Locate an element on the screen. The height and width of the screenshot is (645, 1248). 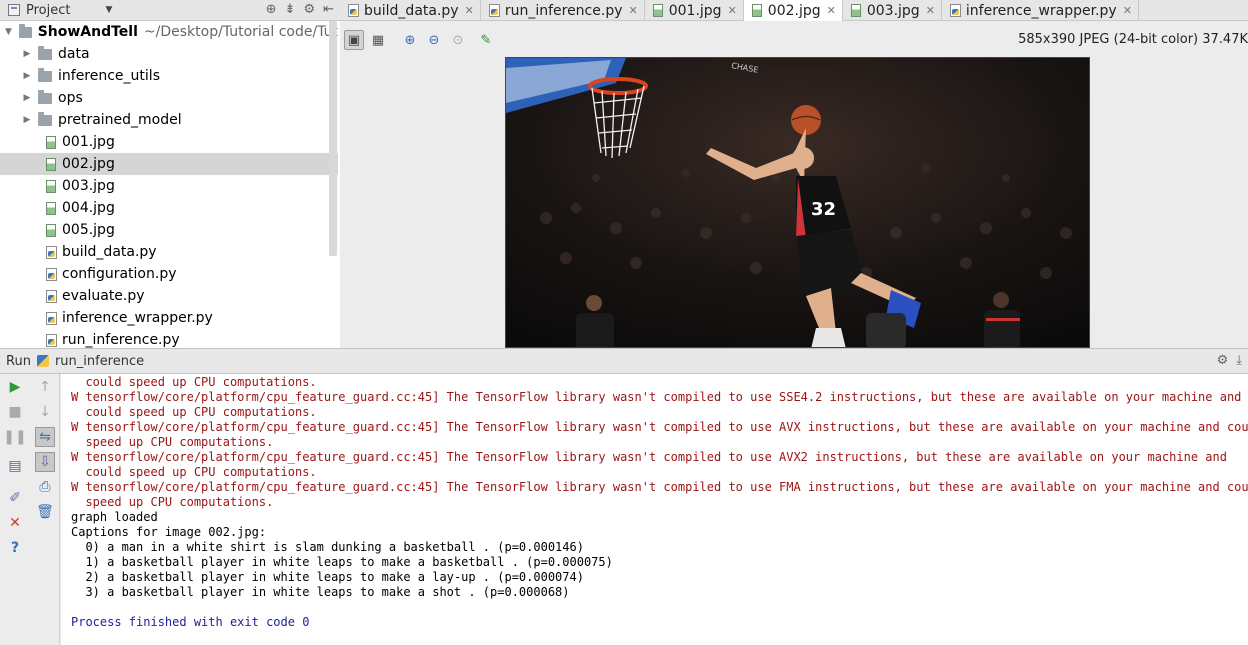
tree-item: 002.jpg is located at coordinates (169, 164).